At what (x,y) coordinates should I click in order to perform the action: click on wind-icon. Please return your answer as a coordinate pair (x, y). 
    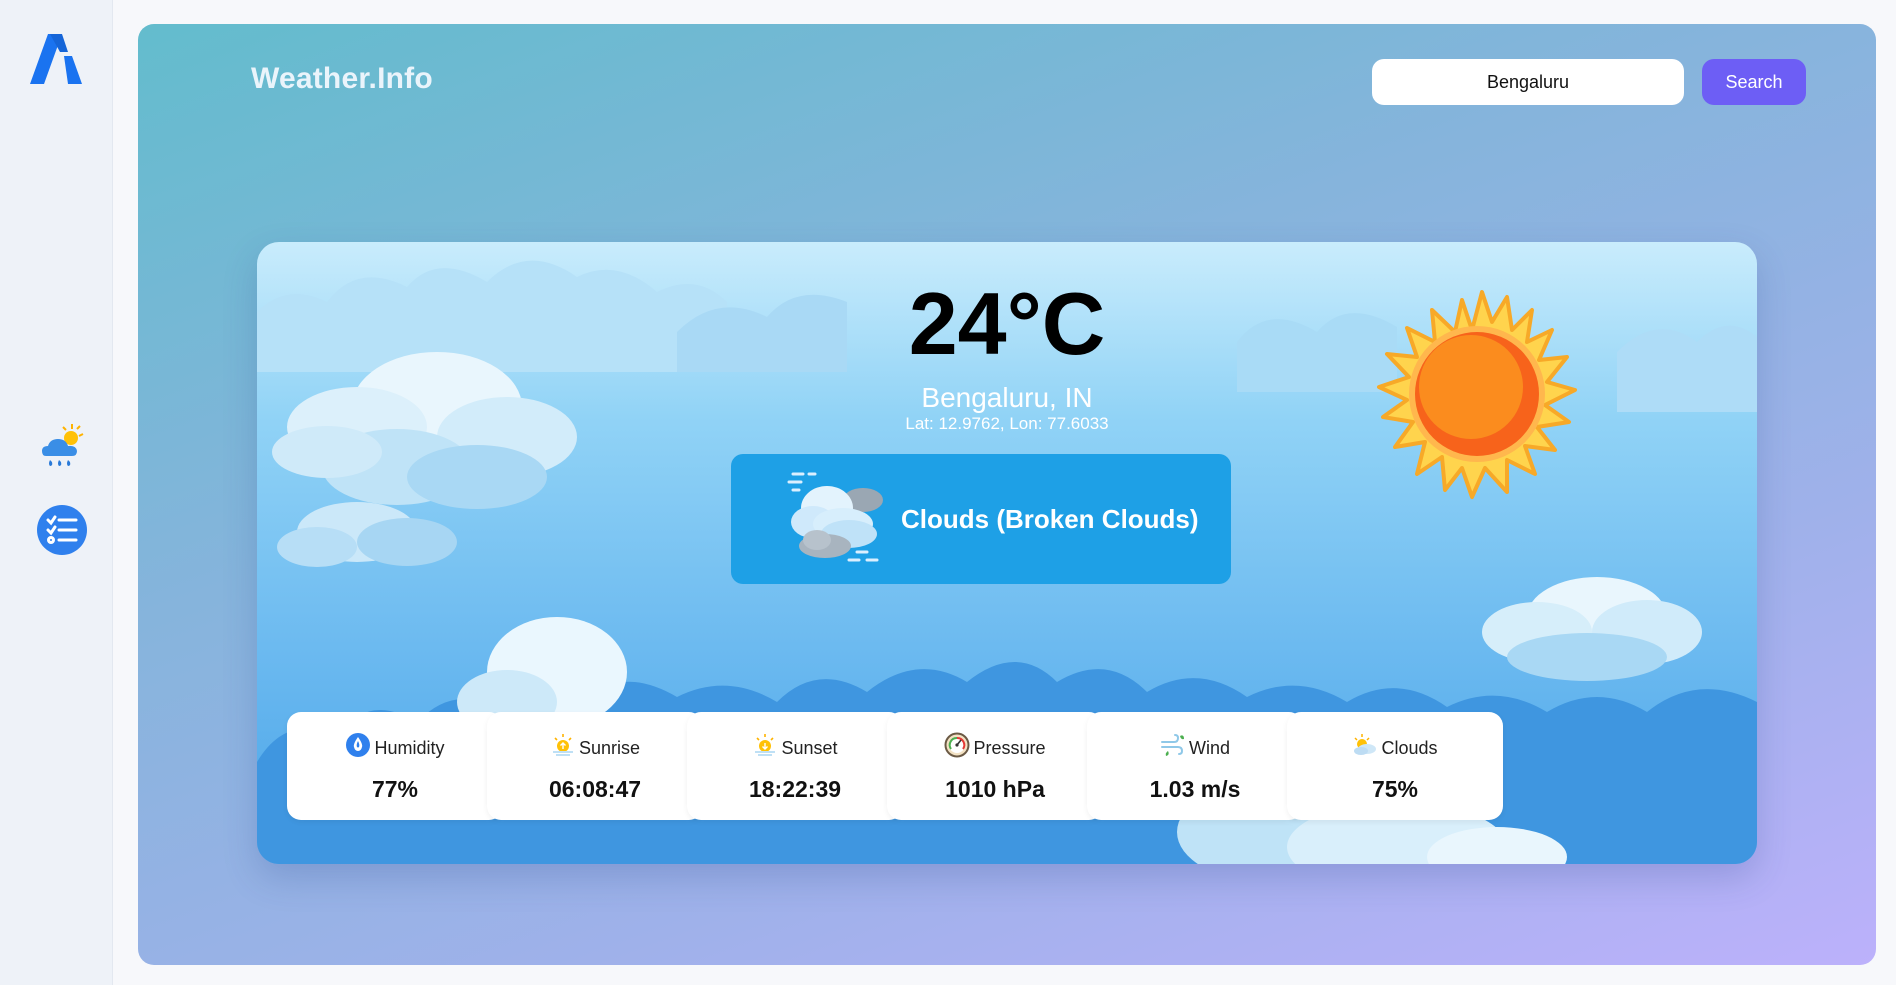
    Looking at the image, I should click on (1172, 745).